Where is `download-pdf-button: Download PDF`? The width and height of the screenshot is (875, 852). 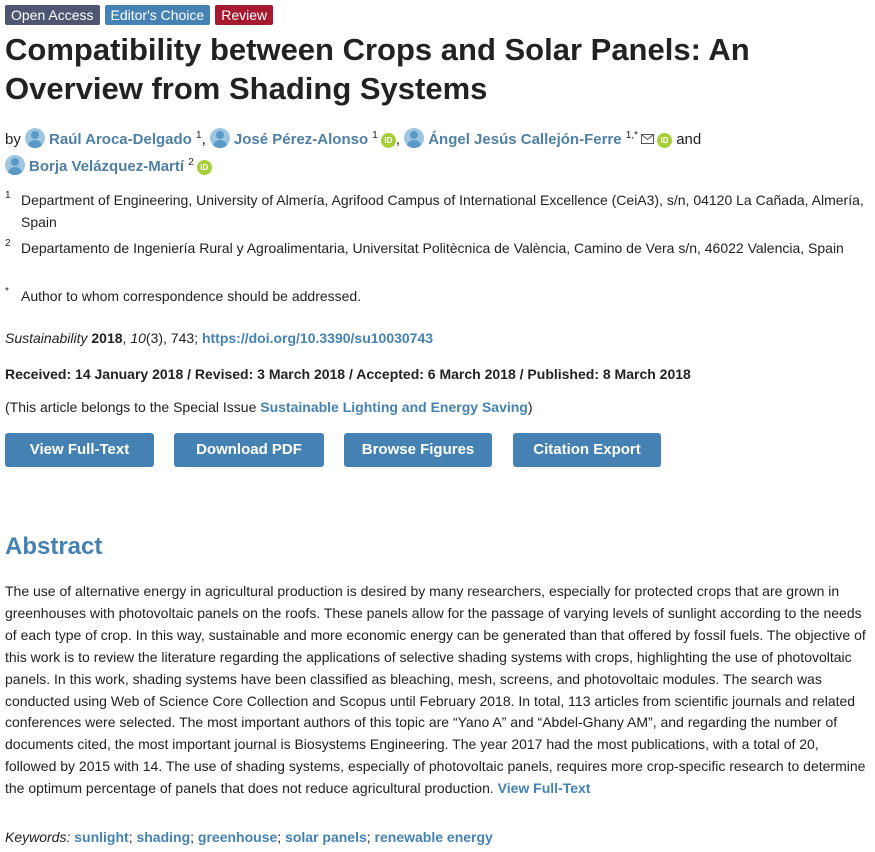 download-pdf-button: Download PDF is located at coordinates (249, 450).